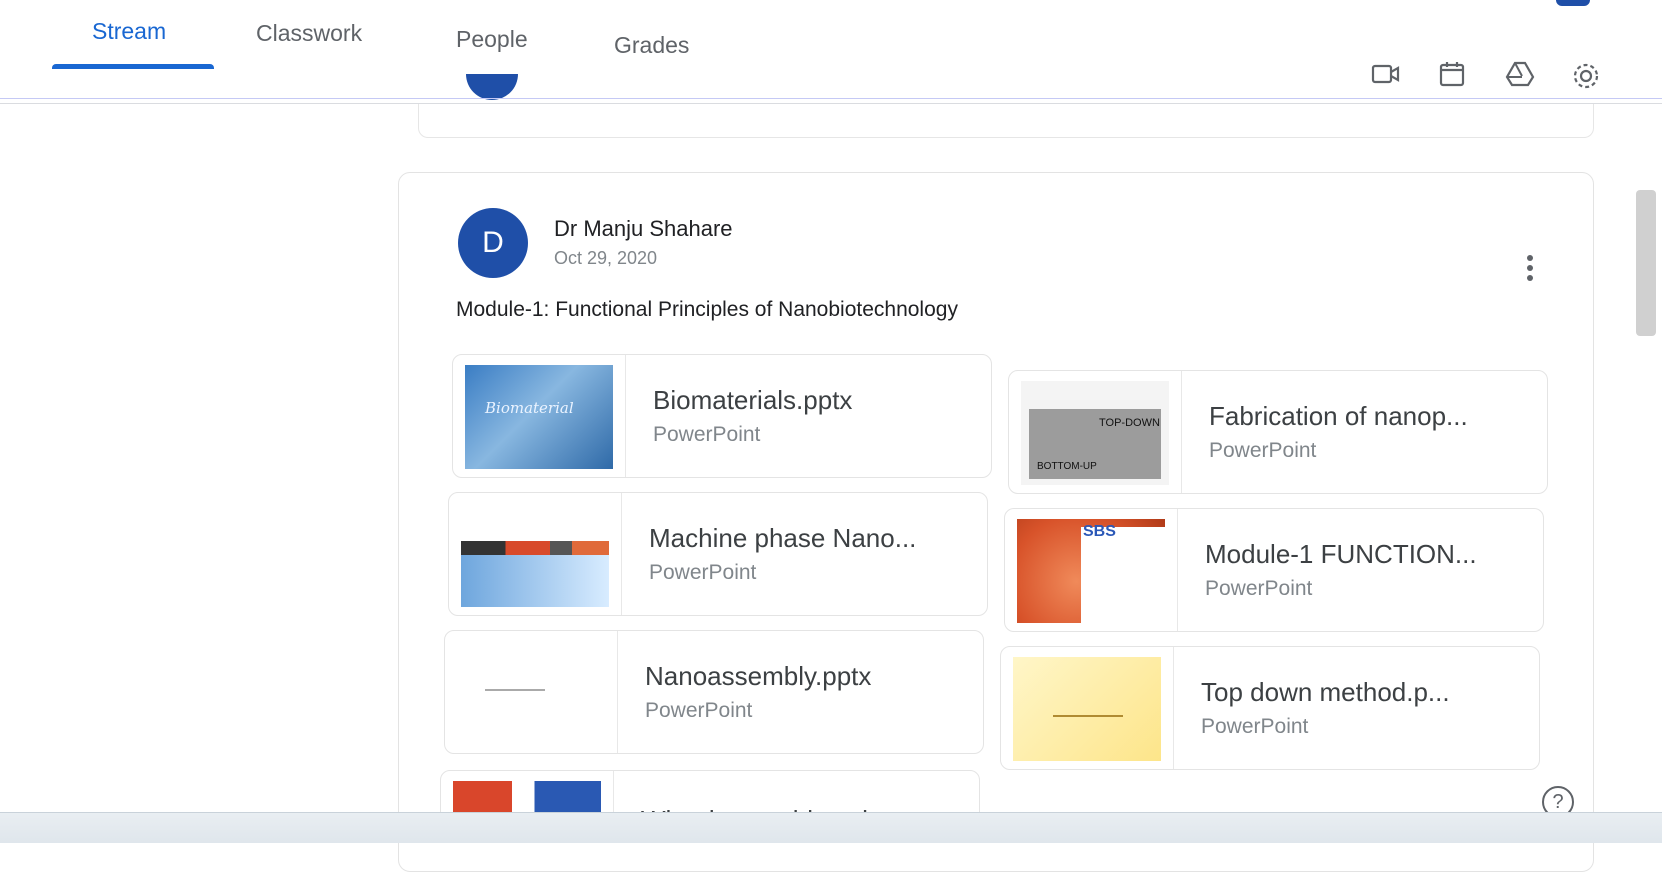  Describe the element at coordinates (753, 400) in the screenshot. I see `attachment-title: Biomaterials.pptx` at that location.